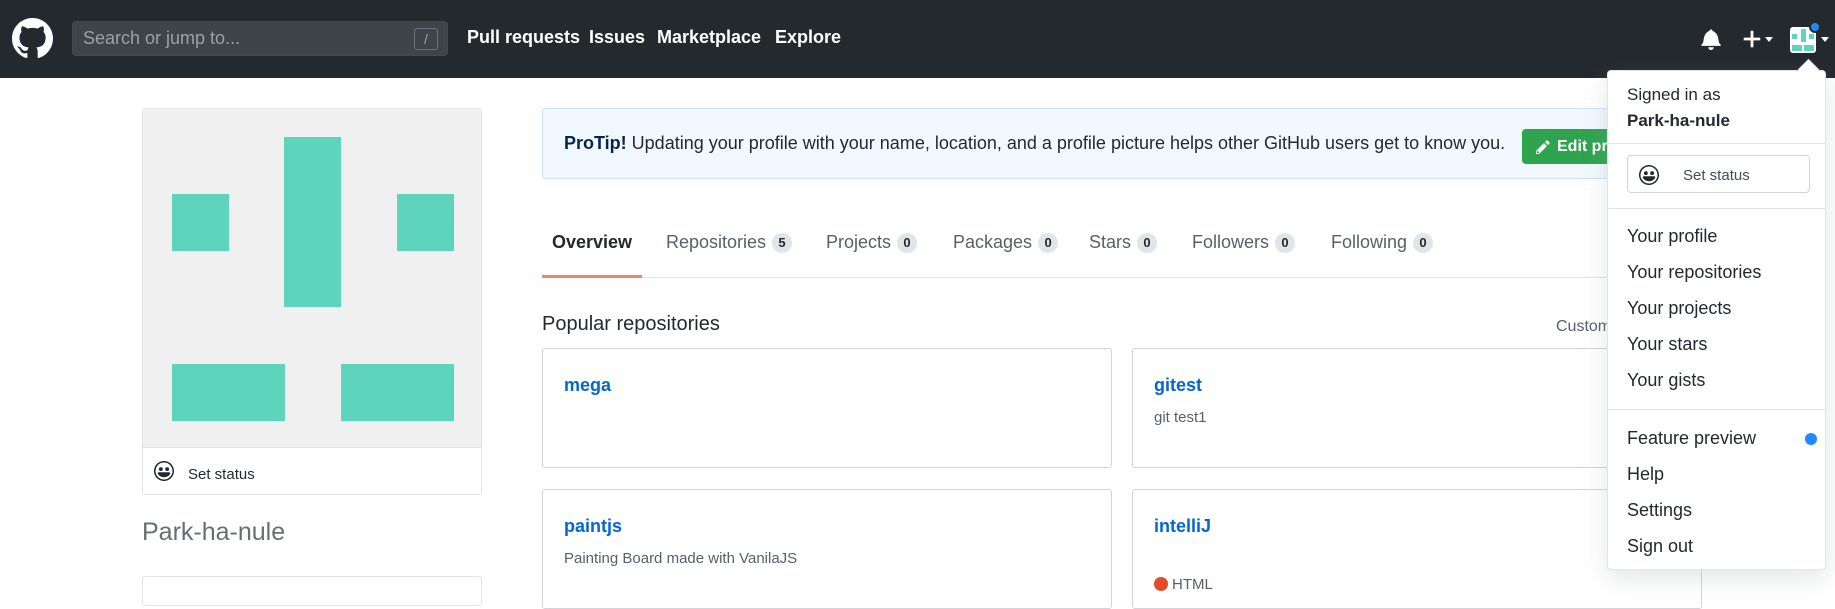  What do you see at coordinates (1667, 344) in the screenshot?
I see `menu-item-your-stars: Your stars` at bounding box center [1667, 344].